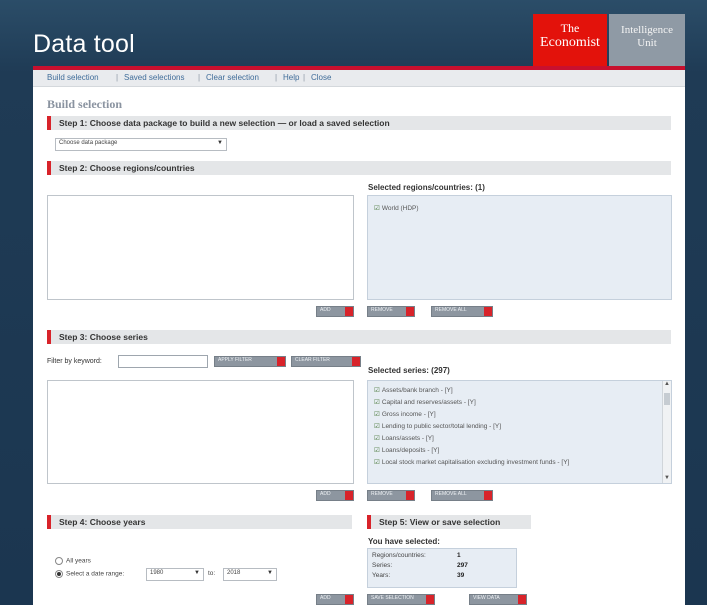  What do you see at coordinates (321, 77) in the screenshot?
I see `nav-close: Close` at bounding box center [321, 77].